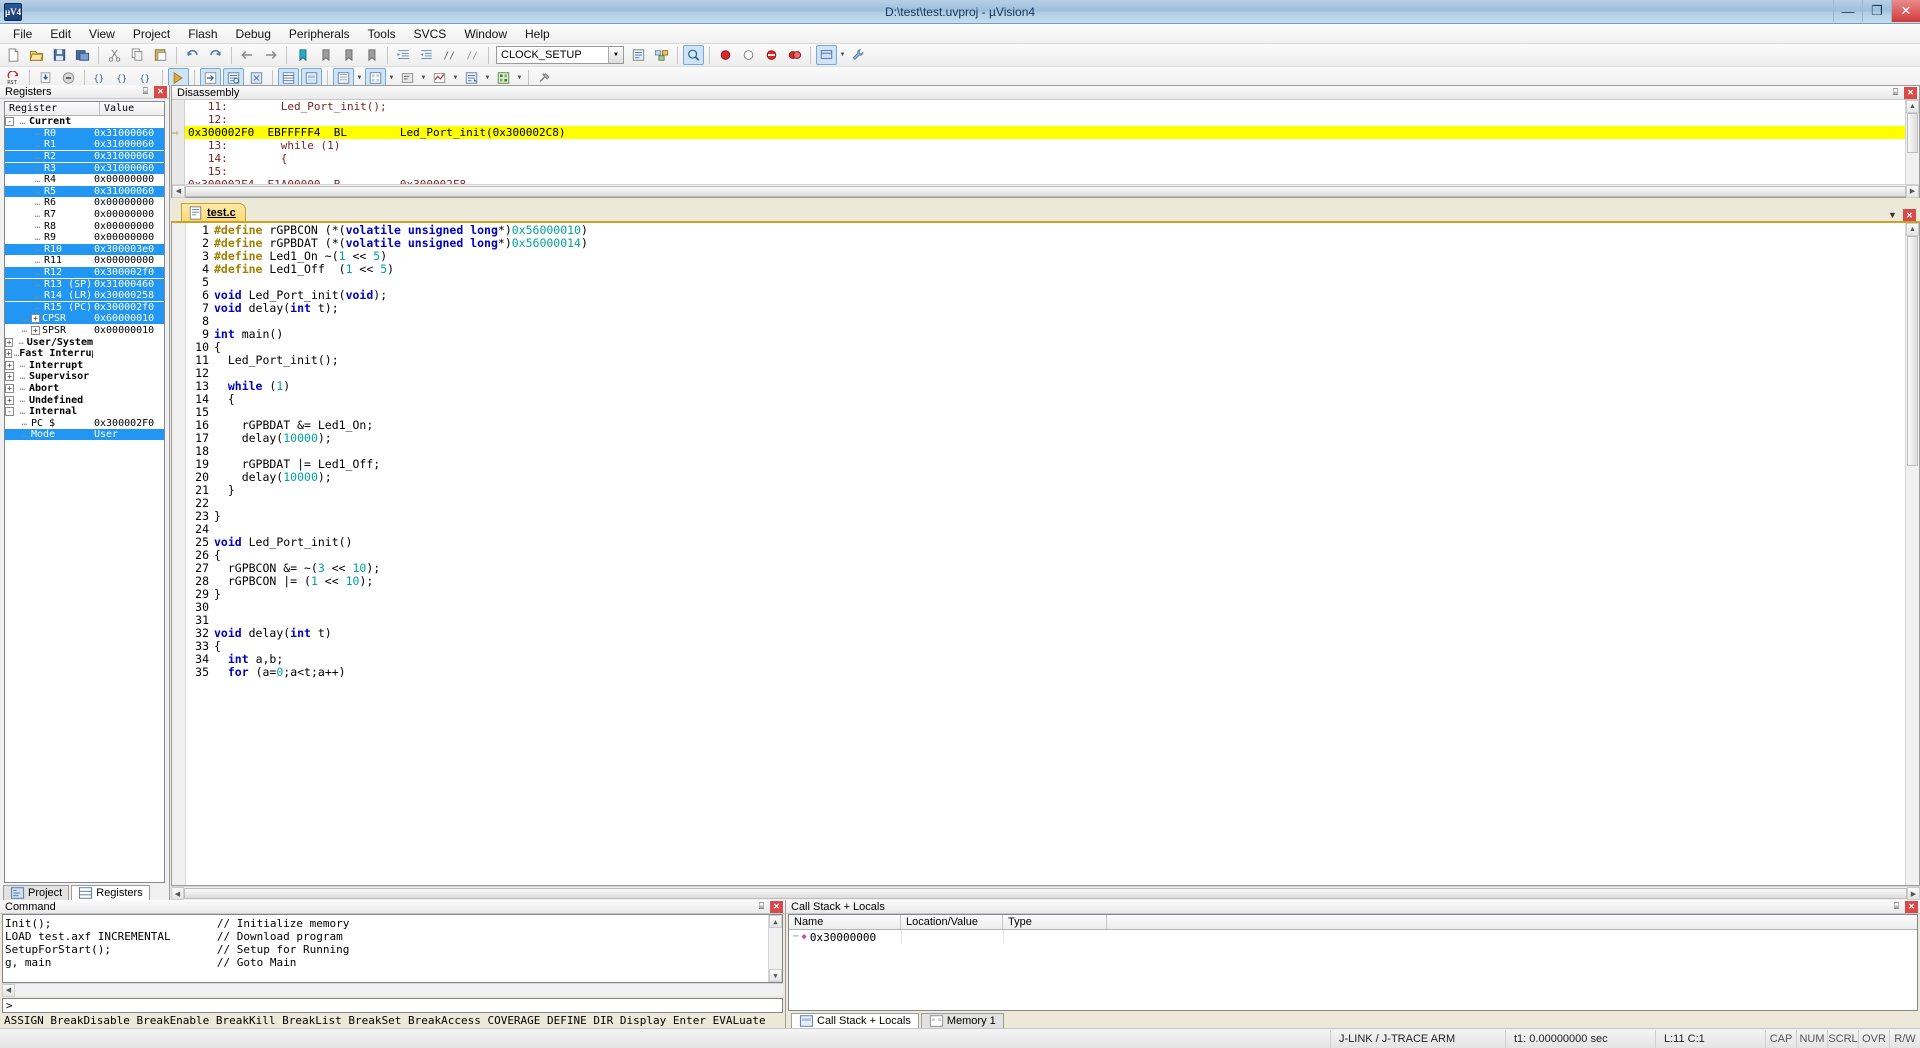  Describe the element at coordinates (178, 142) in the screenshot. I see `disassembly-gutter` at that location.